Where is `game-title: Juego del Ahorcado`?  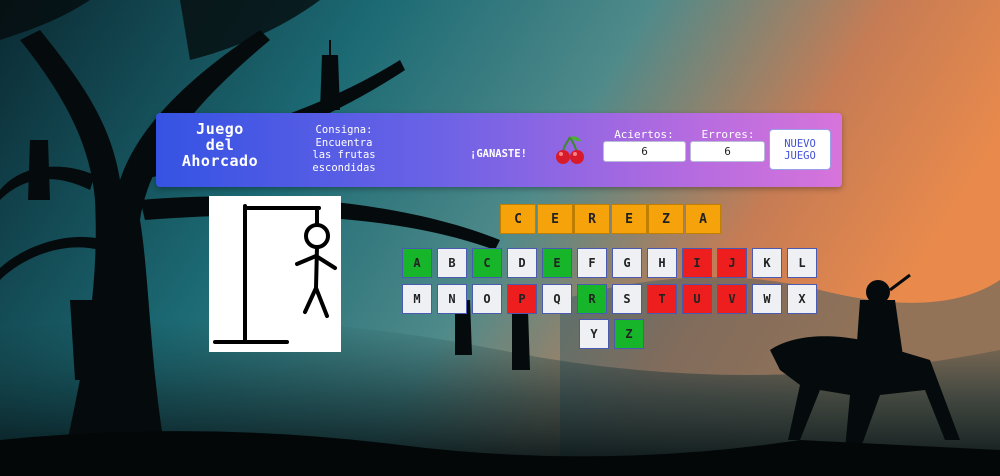
game-title: Juego del Ahorcado is located at coordinates (220, 145).